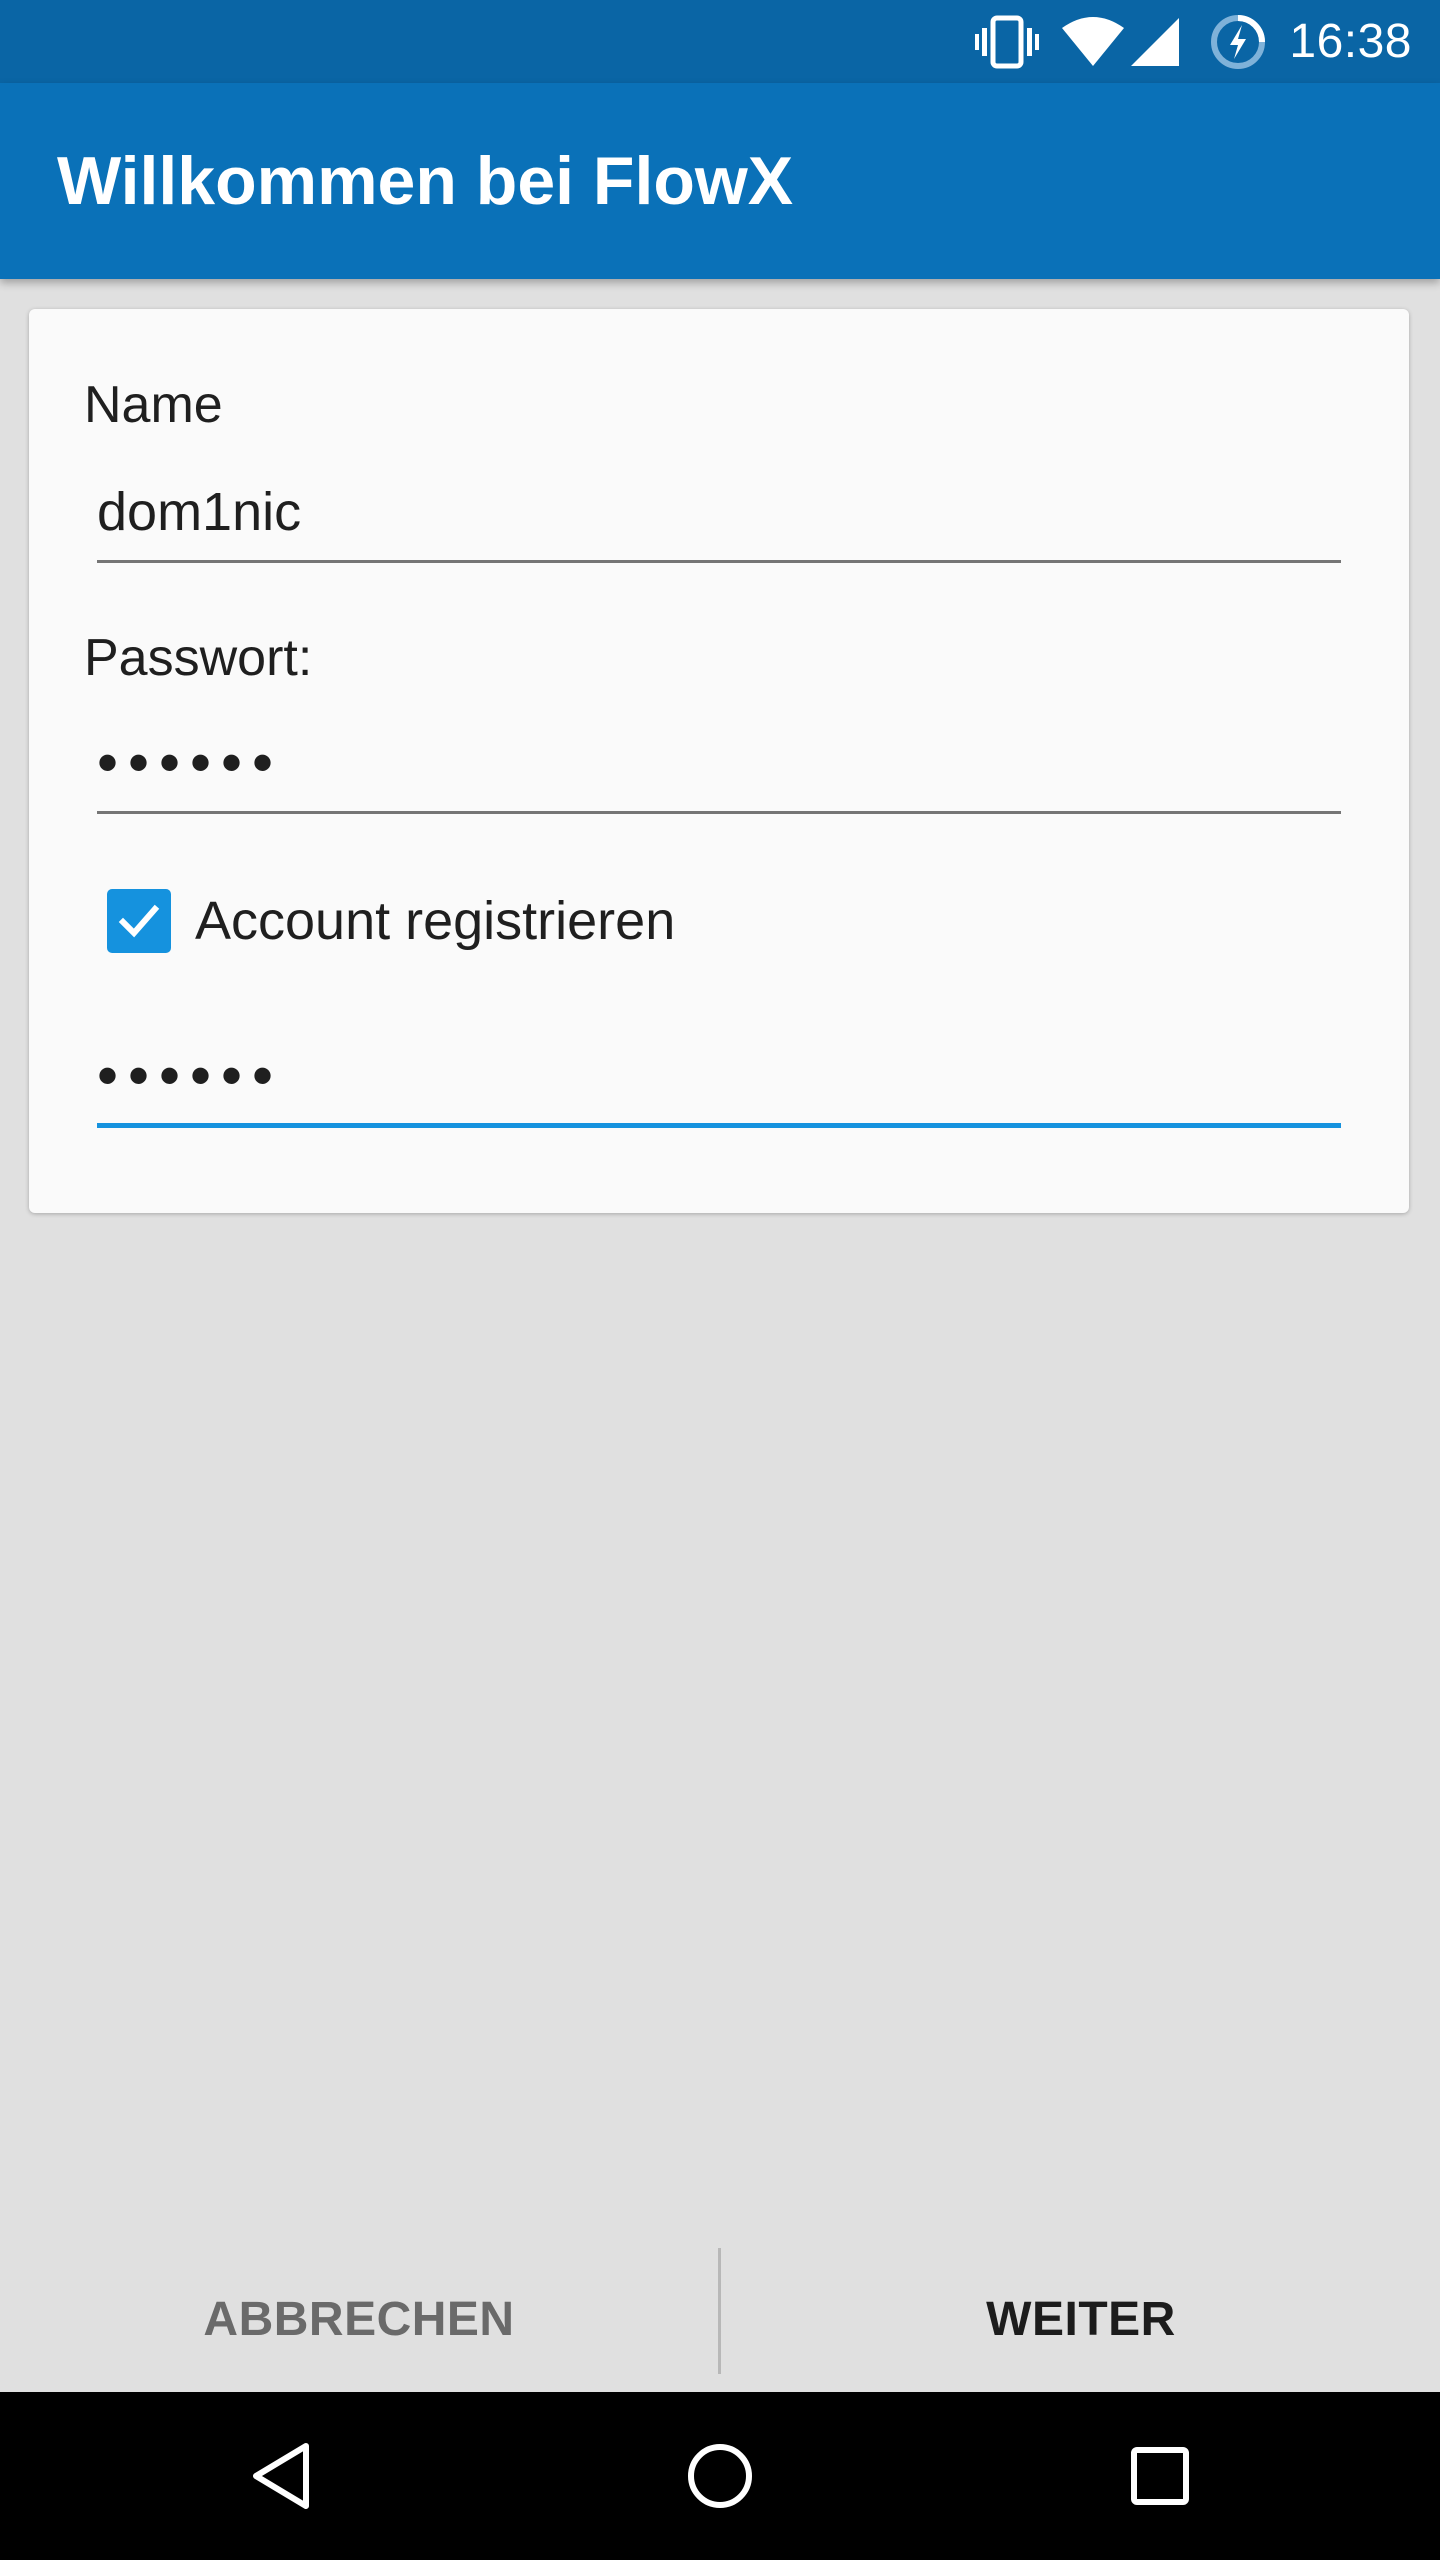  What do you see at coordinates (435, 921) in the screenshot?
I see `register-checkbox-label: Account registrieren` at bounding box center [435, 921].